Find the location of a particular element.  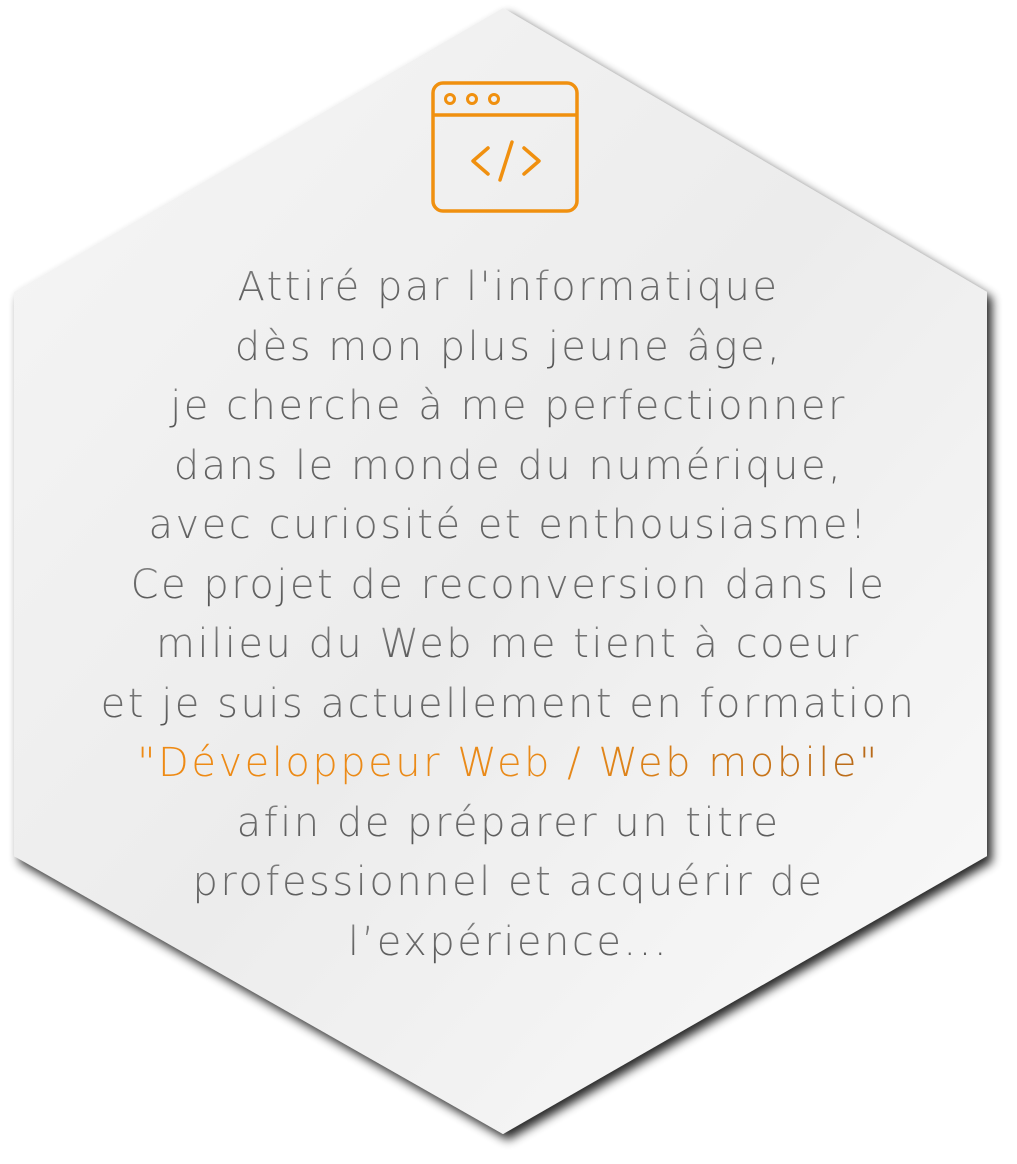

paragraph-line: professionnel et acquérir de is located at coordinates (508, 883).